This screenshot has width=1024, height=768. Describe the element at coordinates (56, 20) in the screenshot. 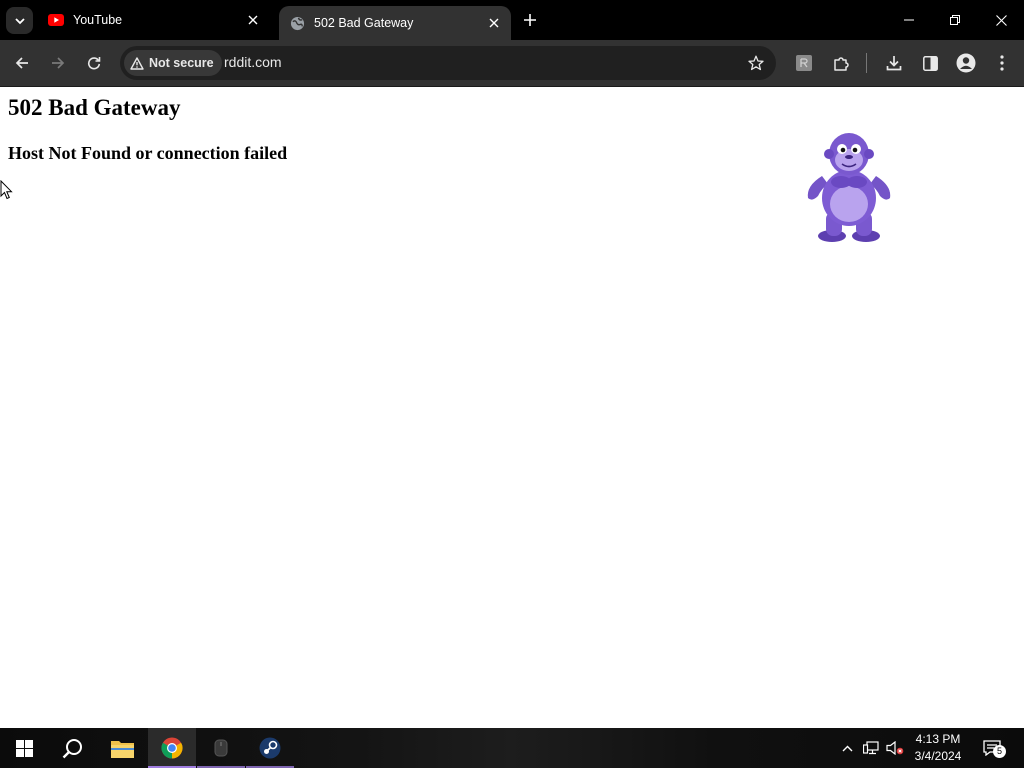

I see `youtube-icon` at that location.